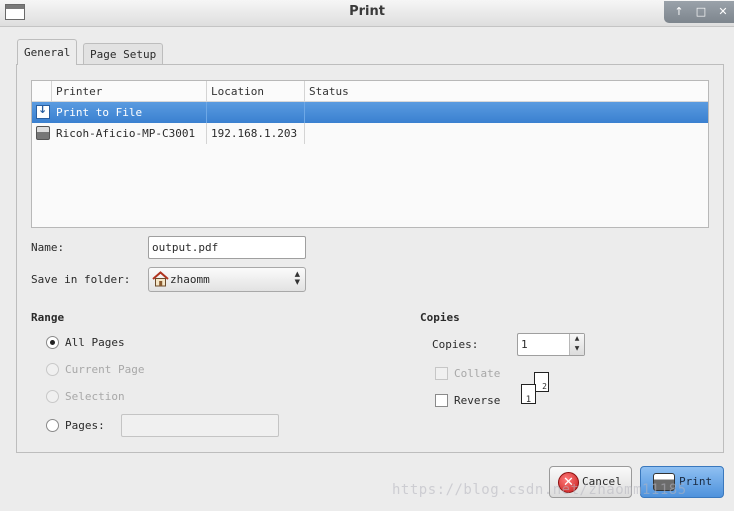  What do you see at coordinates (47, 52) in the screenshot?
I see `tab-general: General` at bounding box center [47, 52].